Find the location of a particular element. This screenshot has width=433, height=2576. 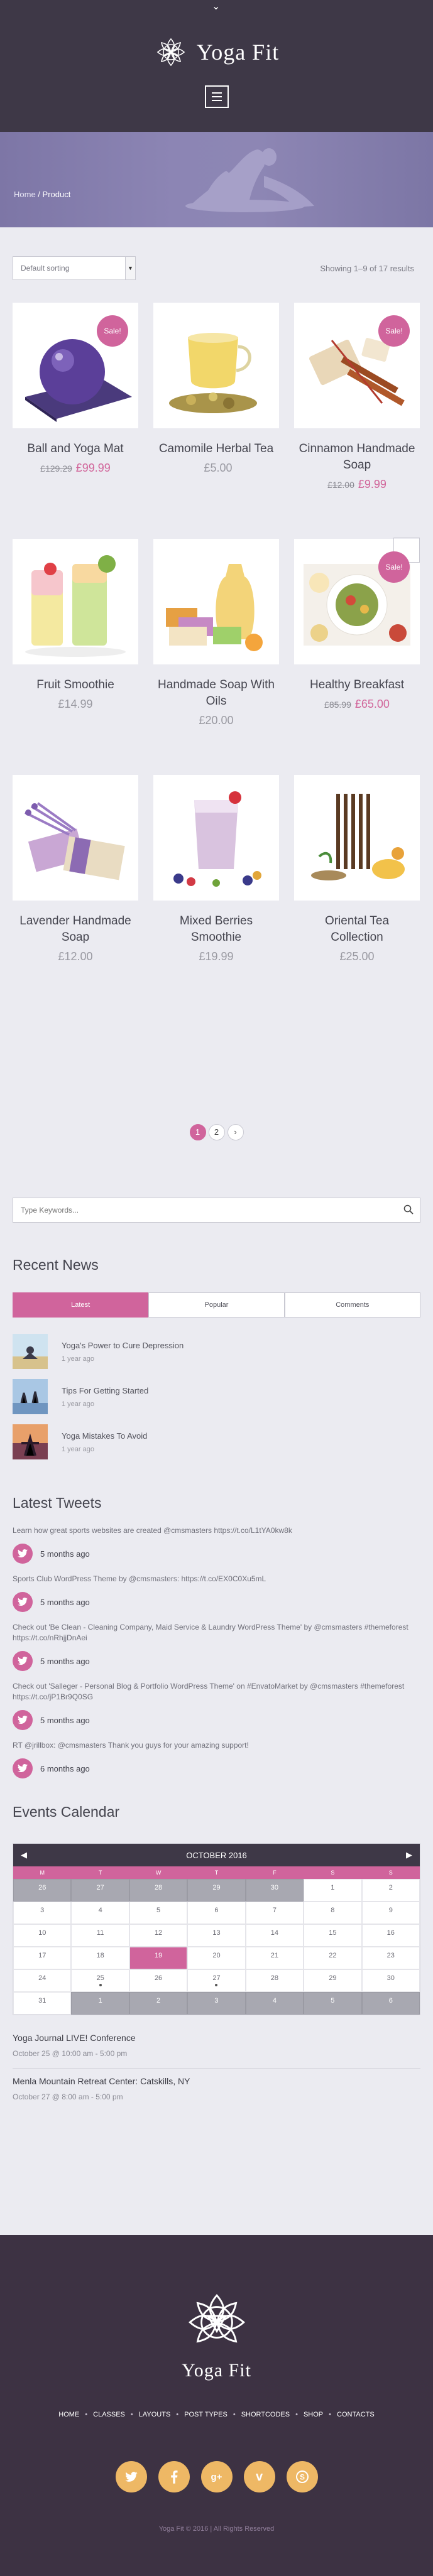

product-card: Sale! Ball and Yoga Mat £129.29 £99.99 is located at coordinates (75, 389).